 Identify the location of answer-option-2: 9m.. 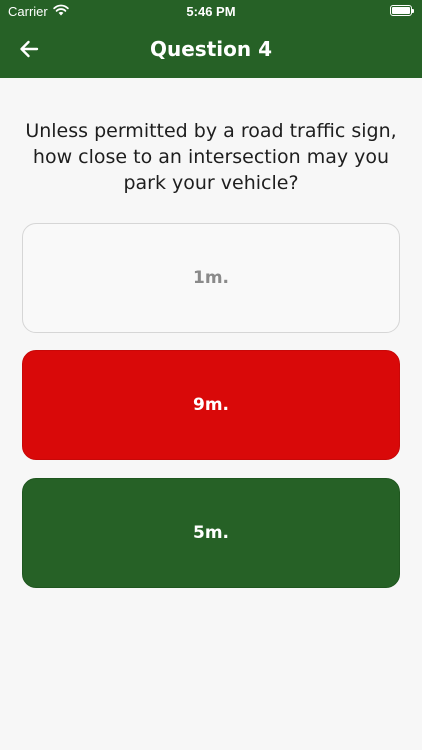
(211, 405).